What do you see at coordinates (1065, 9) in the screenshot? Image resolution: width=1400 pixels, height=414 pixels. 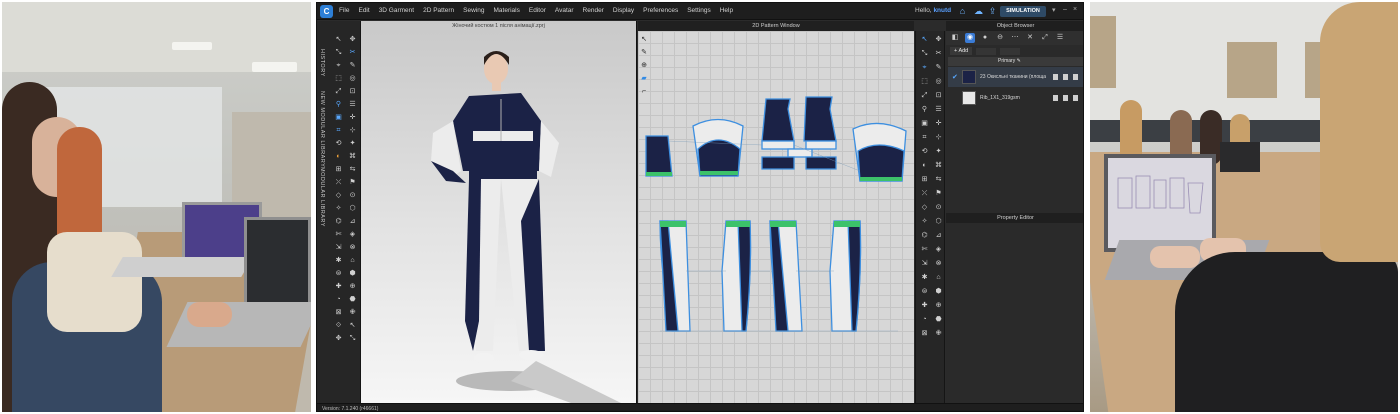 I see `minimize-icon: –` at bounding box center [1065, 9].